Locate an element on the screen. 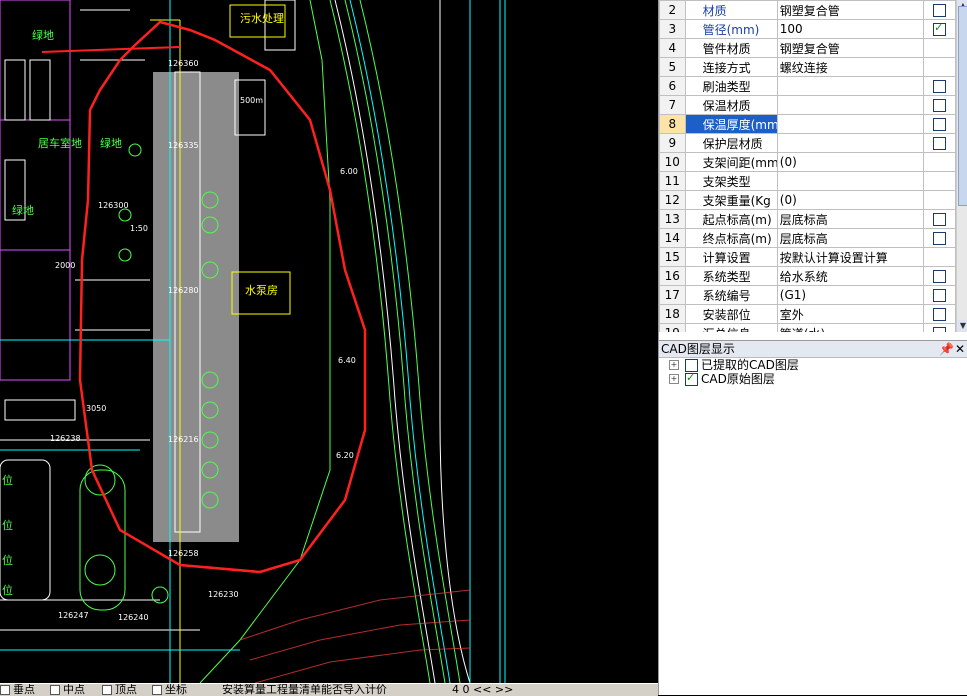 The width and height of the screenshot is (967, 696). snap-vertex: 顶点 is located at coordinates (119, 690).